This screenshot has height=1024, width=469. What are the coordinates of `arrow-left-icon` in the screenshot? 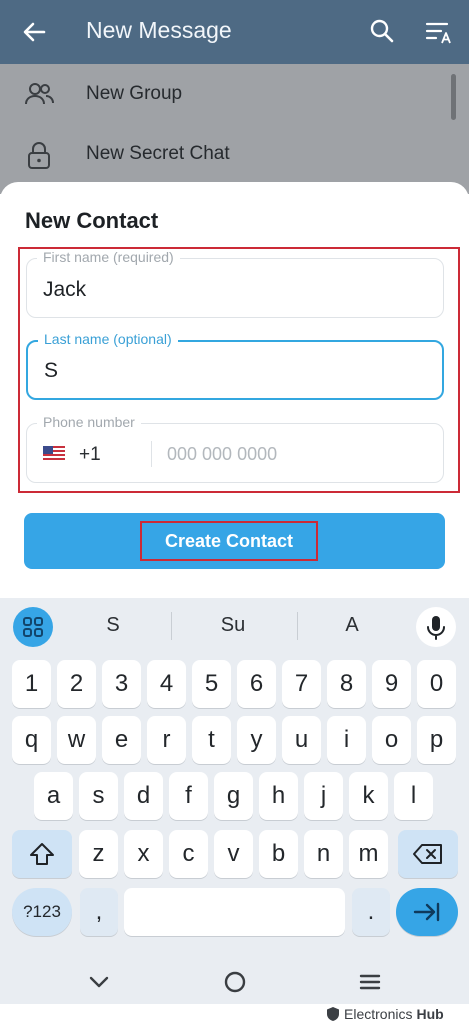 It's located at (34, 32).